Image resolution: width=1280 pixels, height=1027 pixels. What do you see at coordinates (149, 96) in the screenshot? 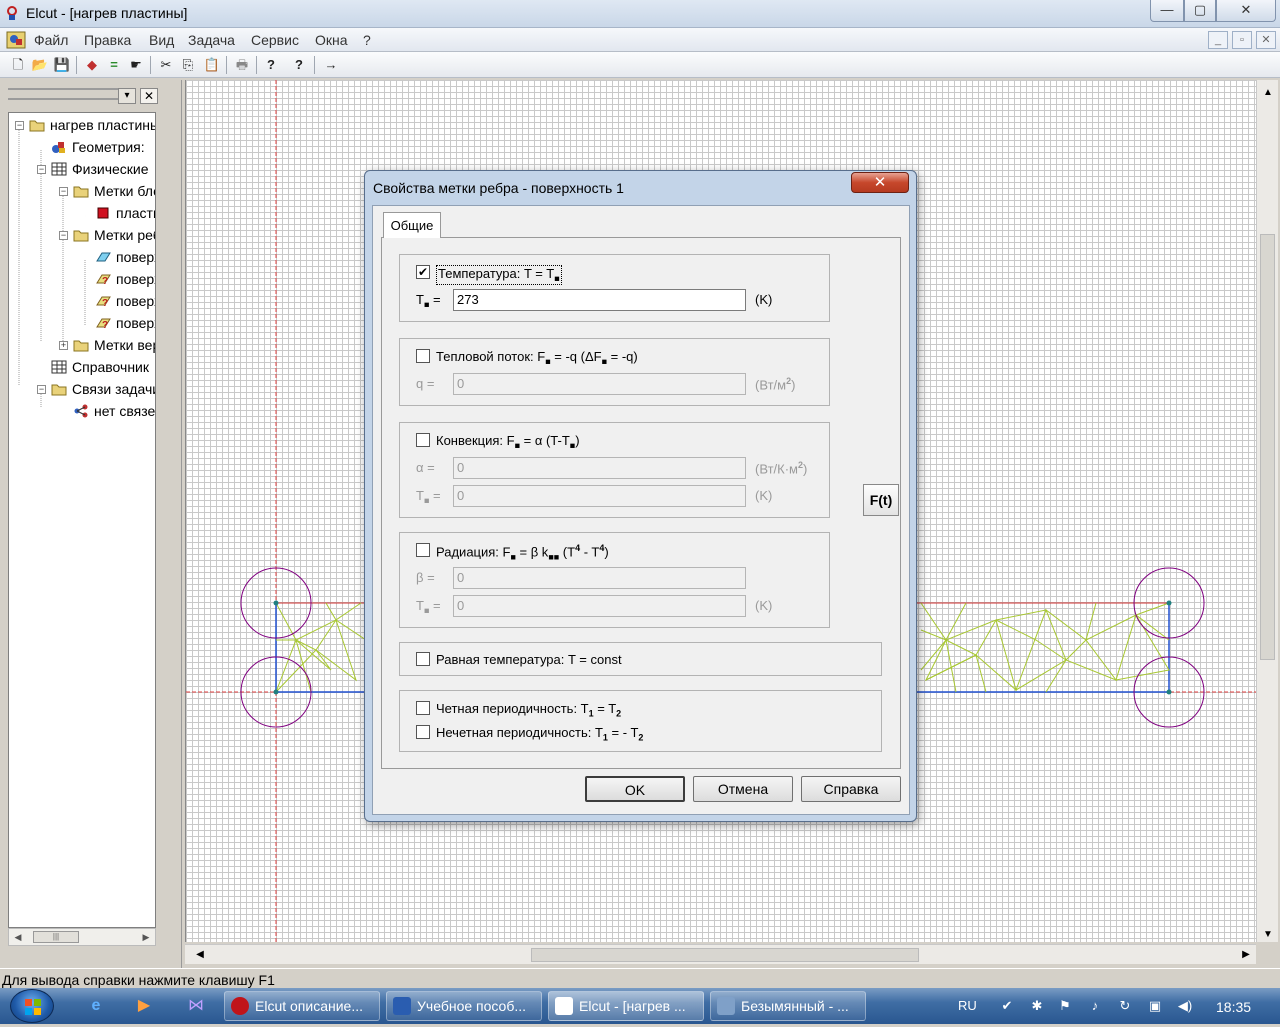
I see `panel-close-button: ✕` at bounding box center [149, 96].